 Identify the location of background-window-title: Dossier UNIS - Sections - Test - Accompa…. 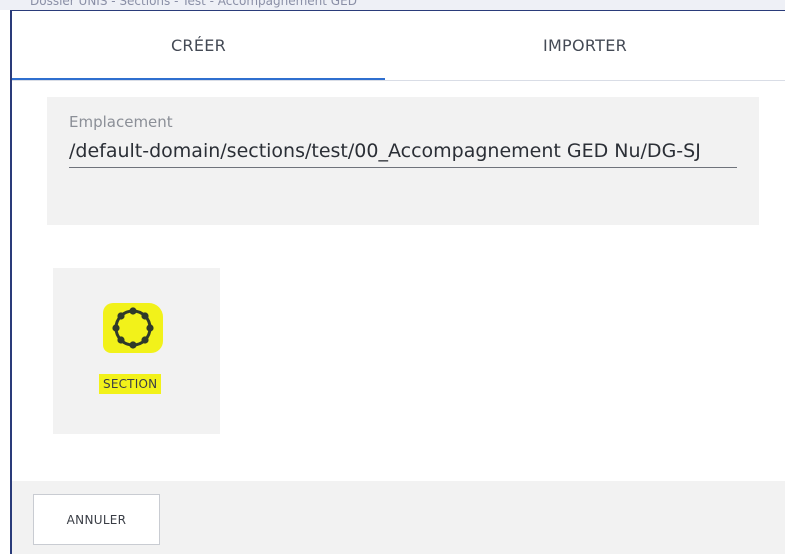
(193, 4).